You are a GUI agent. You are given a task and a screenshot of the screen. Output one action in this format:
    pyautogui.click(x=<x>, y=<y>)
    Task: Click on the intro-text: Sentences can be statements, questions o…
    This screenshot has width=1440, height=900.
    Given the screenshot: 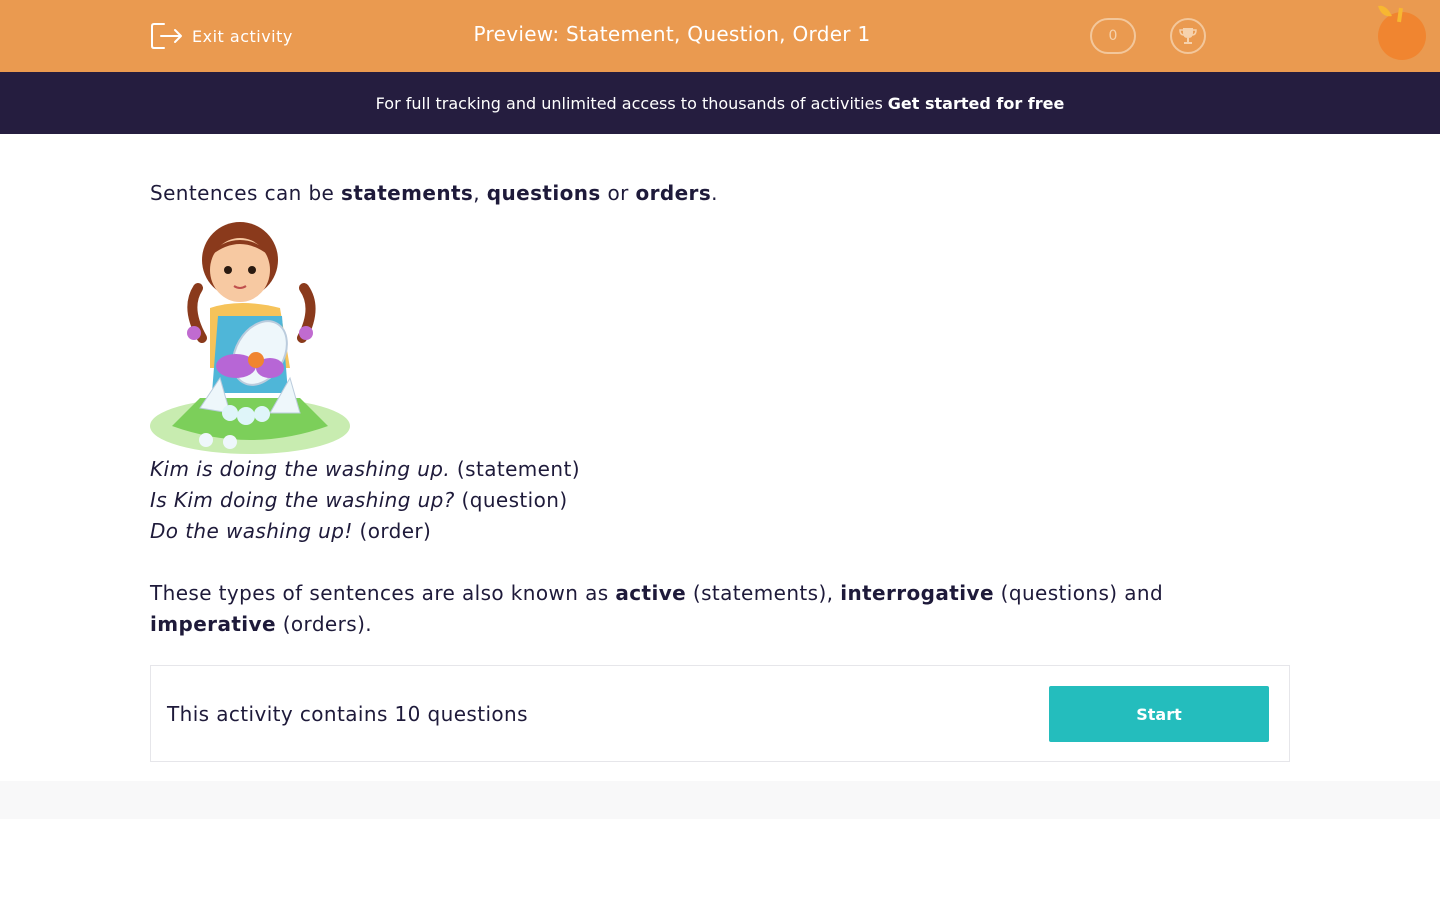 What is the action you would take?
    pyautogui.click(x=720, y=193)
    